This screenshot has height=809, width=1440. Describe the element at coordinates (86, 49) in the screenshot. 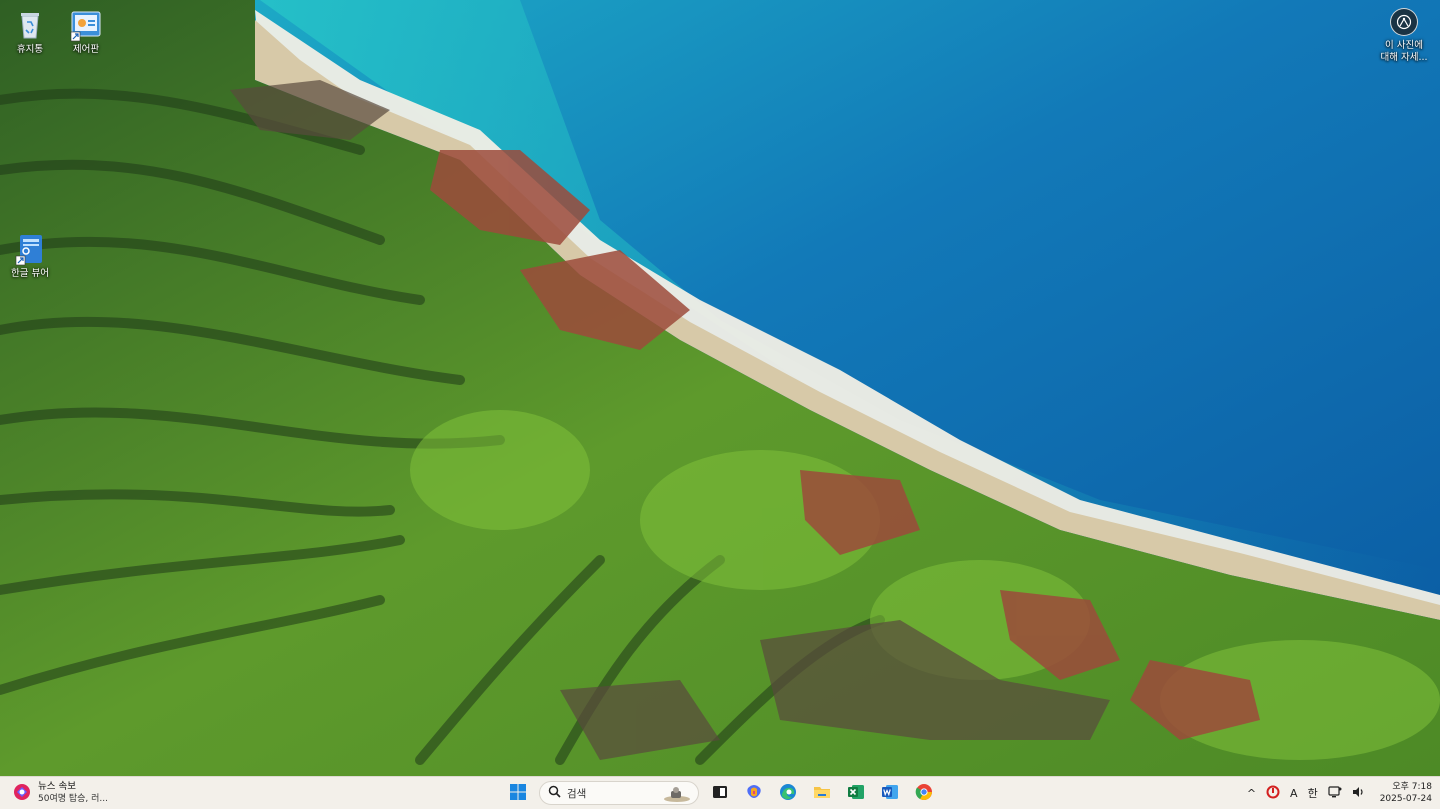

I see `desktop-icon-label: 제어판` at that location.